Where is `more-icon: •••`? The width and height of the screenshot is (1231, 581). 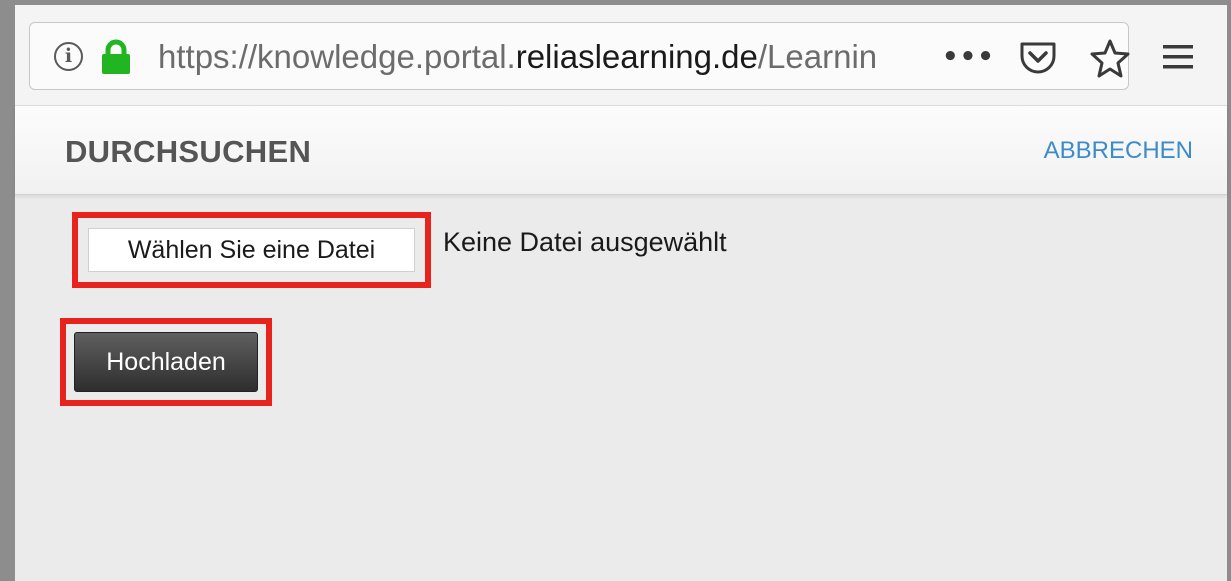 more-icon: ••• is located at coordinates (968, 57).